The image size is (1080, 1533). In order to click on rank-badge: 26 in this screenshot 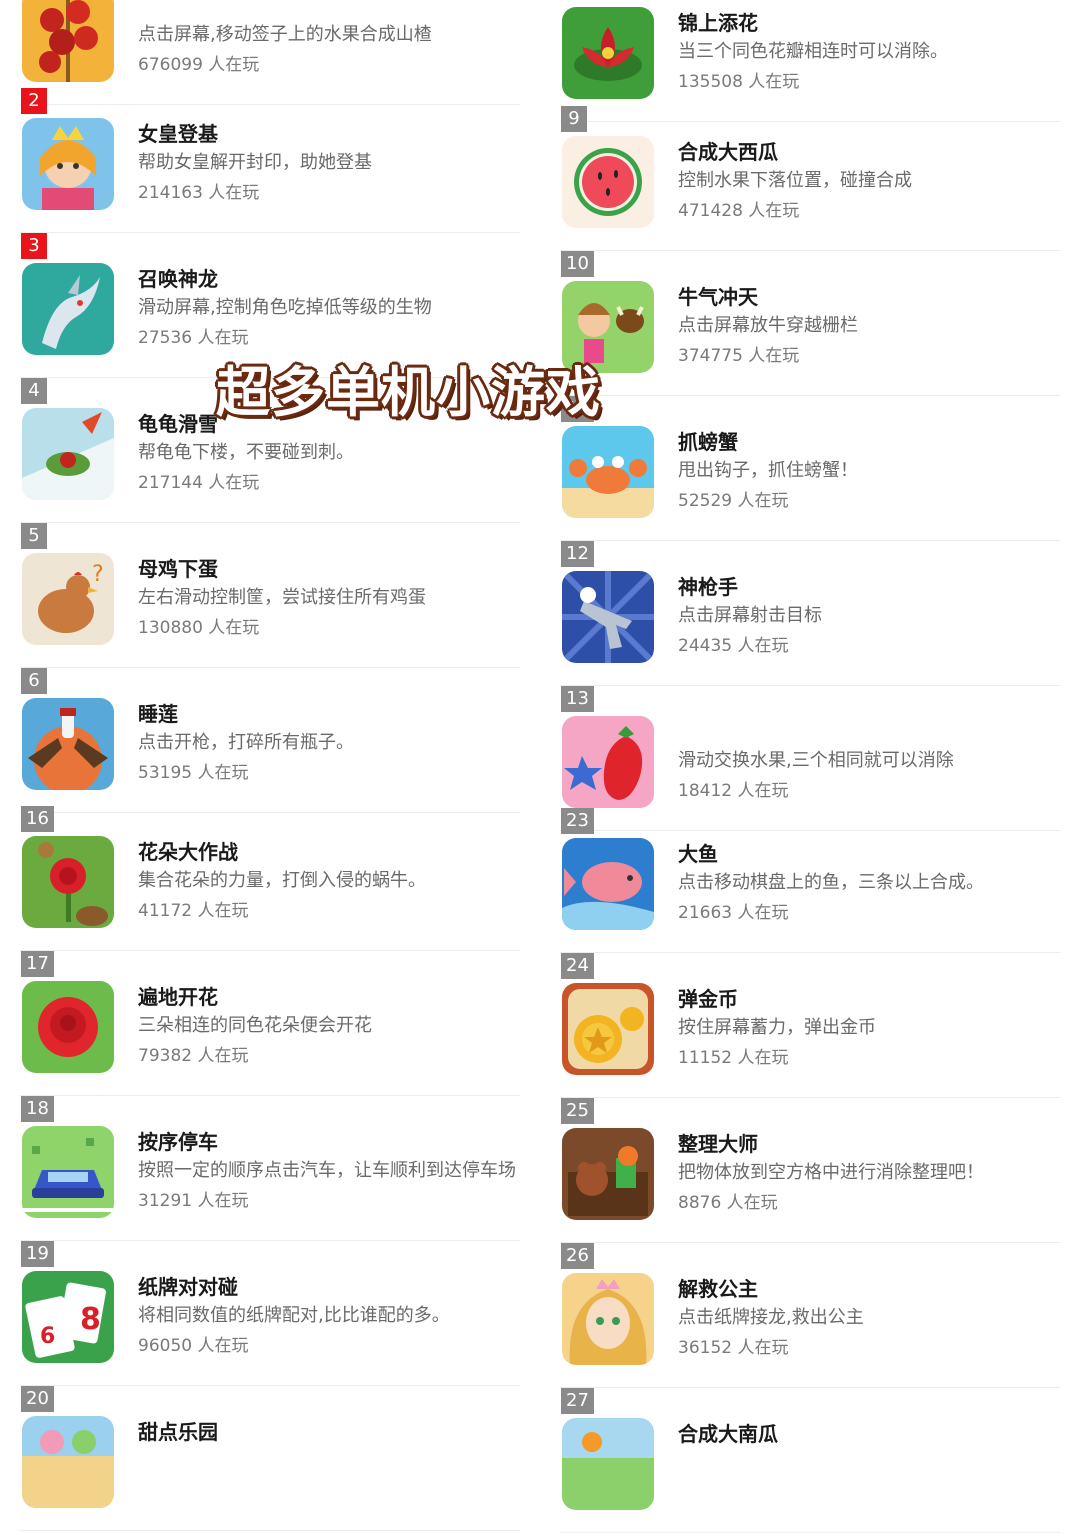, I will do `click(577, 1256)`.